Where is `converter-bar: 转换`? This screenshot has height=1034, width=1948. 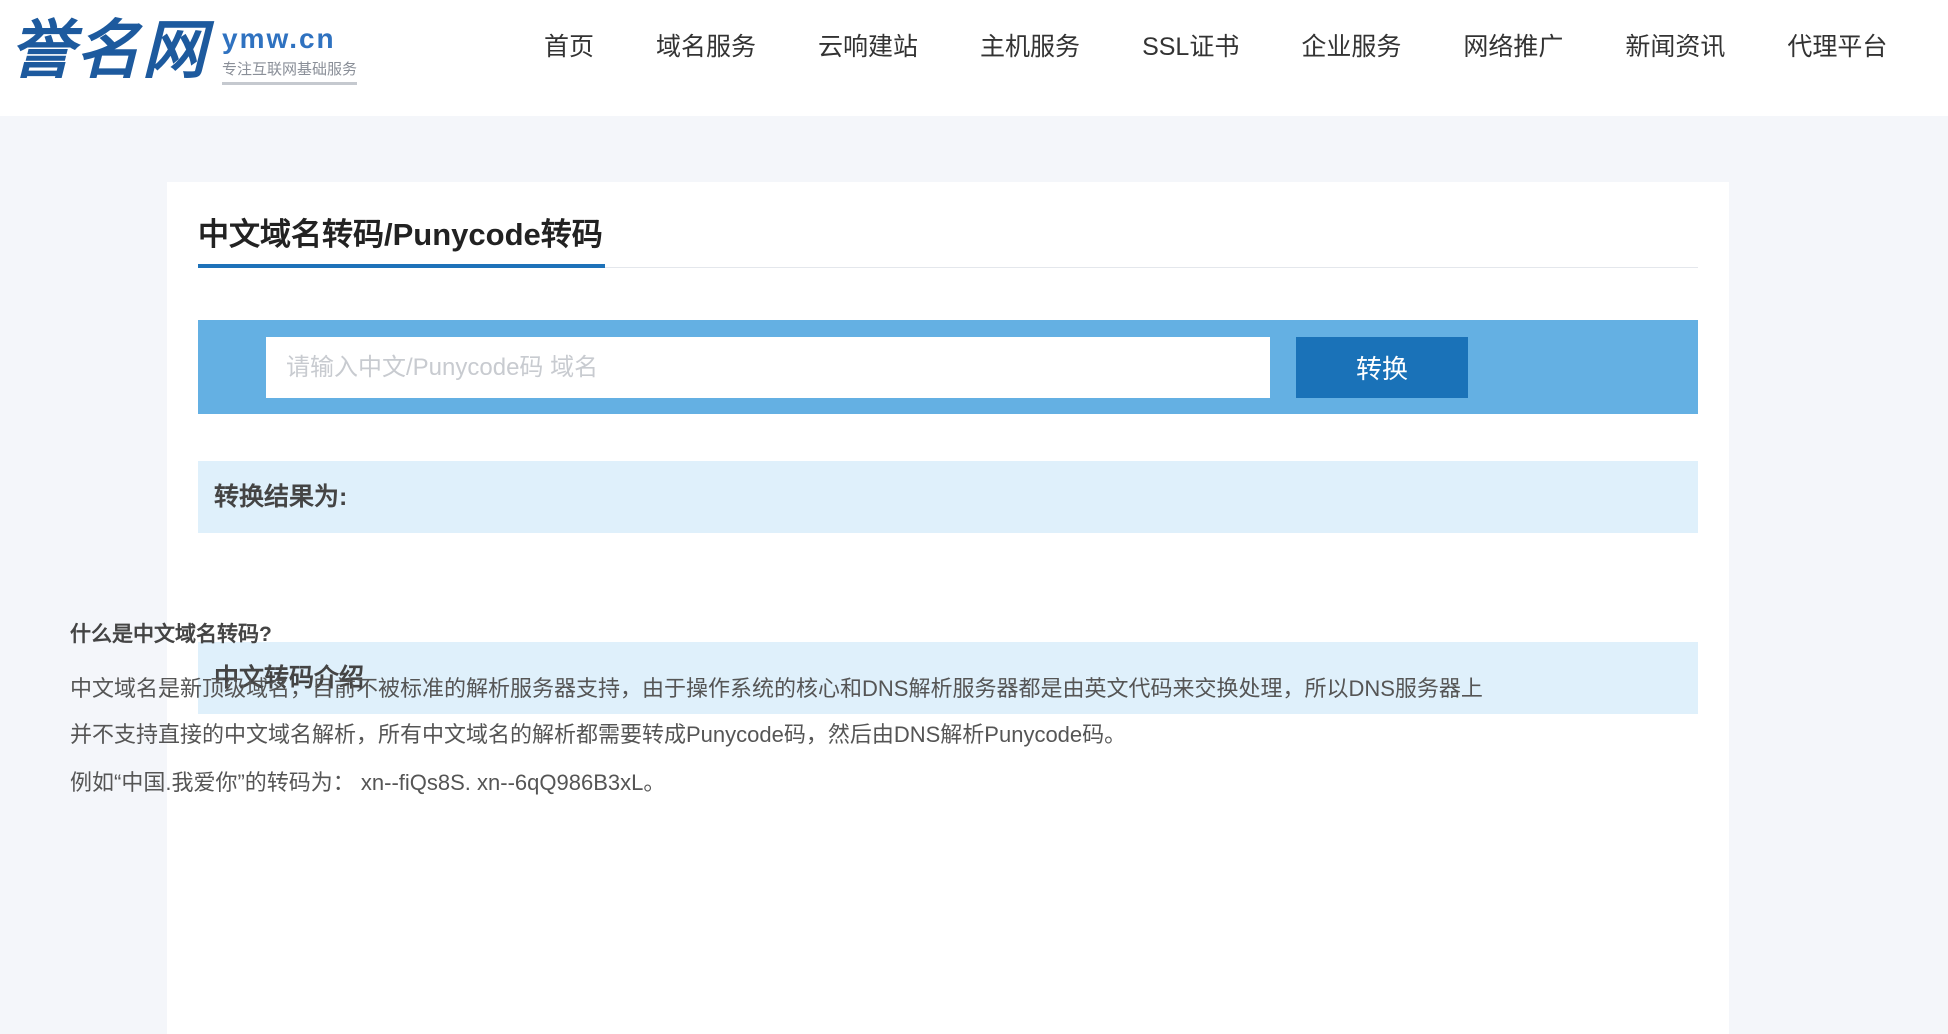 converter-bar: 转换 is located at coordinates (948, 367).